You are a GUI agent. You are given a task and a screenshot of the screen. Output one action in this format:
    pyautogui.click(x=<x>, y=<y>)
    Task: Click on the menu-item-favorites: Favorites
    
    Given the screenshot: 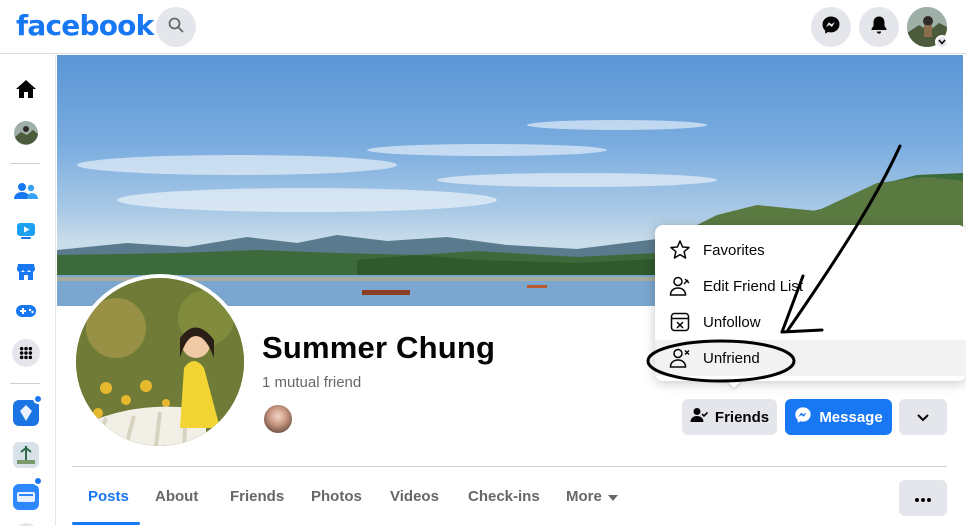 What is the action you would take?
    pyautogui.click(x=810, y=250)
    